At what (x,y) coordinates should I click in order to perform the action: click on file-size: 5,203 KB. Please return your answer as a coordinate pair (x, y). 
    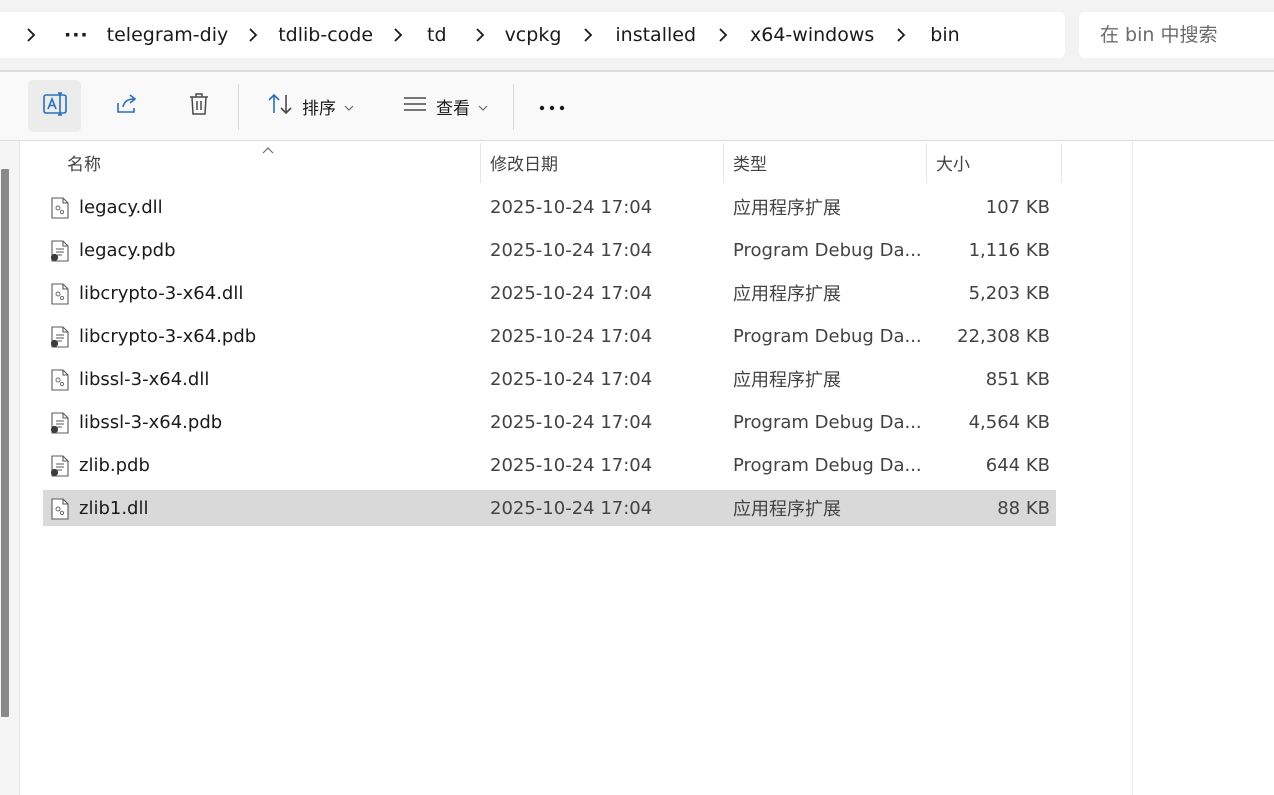
    Looking at the image, I should click on (1009, 293).